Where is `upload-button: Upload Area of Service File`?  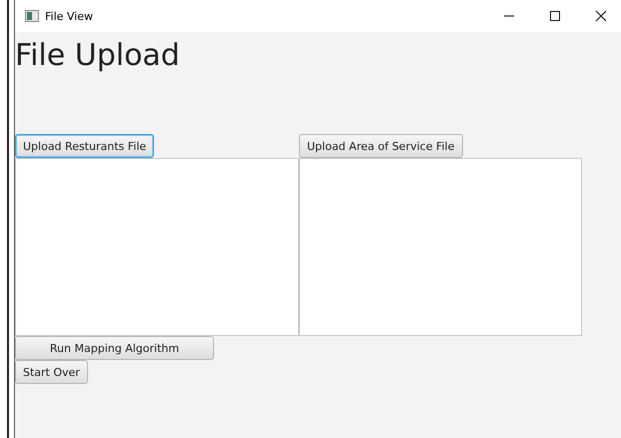
upload-button: Upload Area of Service File is located at coordinates (381, 146).